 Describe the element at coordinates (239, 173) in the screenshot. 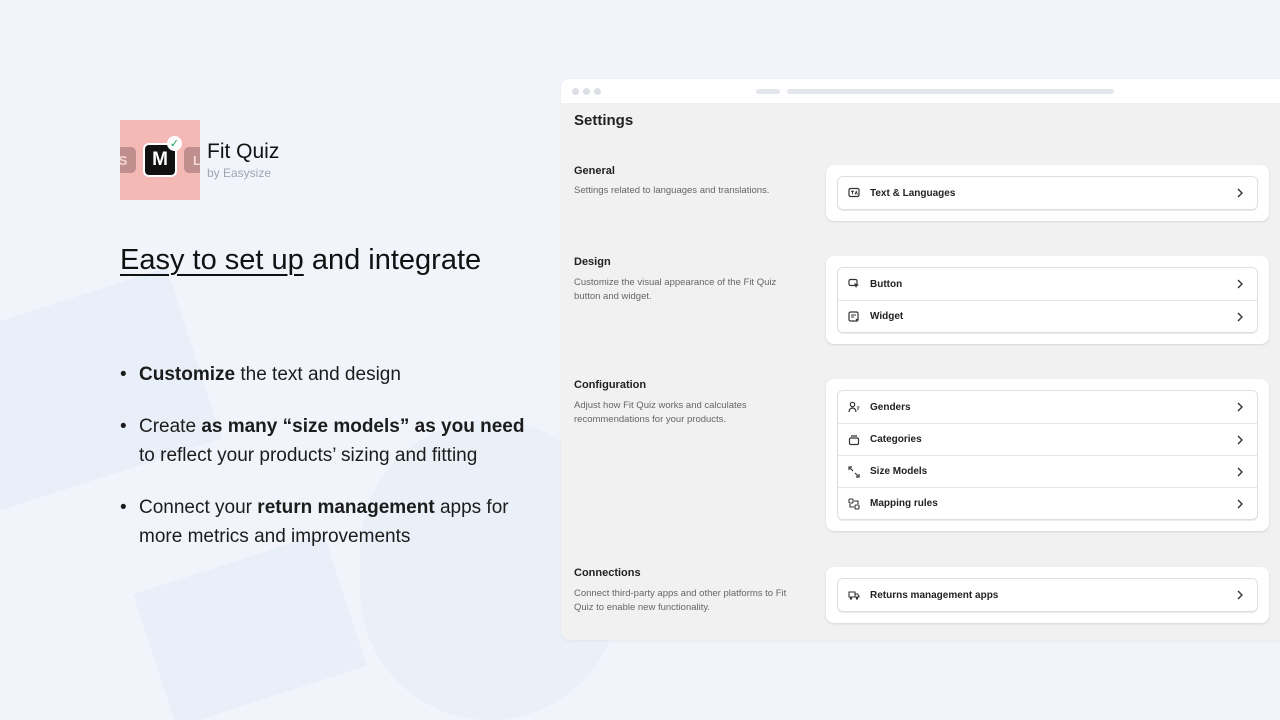

I see `app-vendor: by Easysize` at that location.